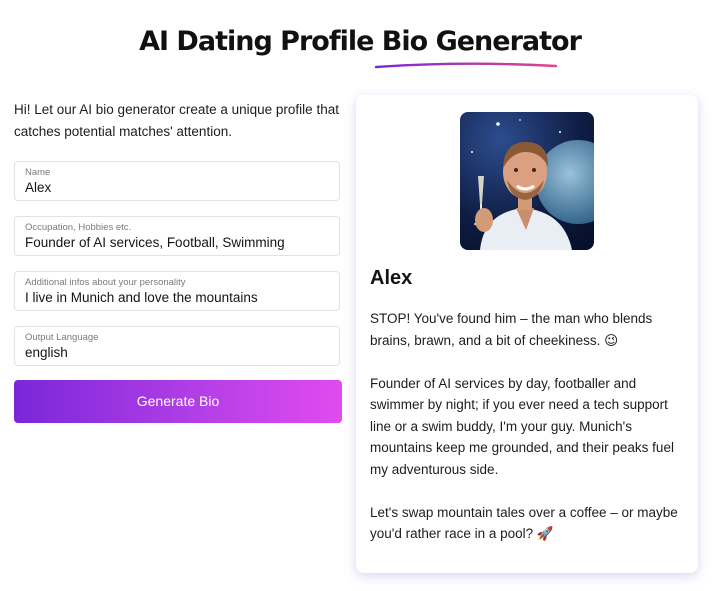  I want to click on language-field-value: english, so click(177, 353).